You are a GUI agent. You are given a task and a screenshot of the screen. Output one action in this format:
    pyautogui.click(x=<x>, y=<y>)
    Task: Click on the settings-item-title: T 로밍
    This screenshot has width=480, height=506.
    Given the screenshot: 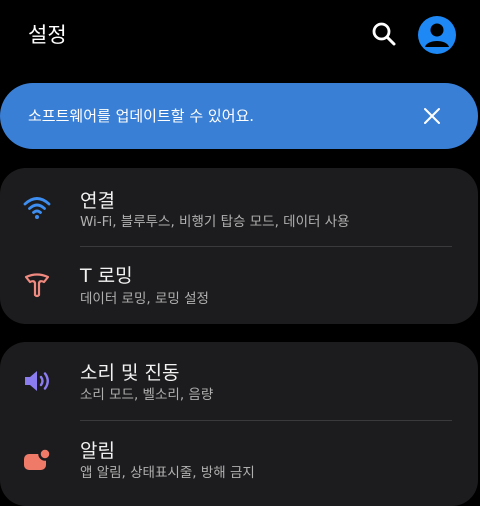 What is the action you would take?
    pyautogui.click(x=106, y=276)
    